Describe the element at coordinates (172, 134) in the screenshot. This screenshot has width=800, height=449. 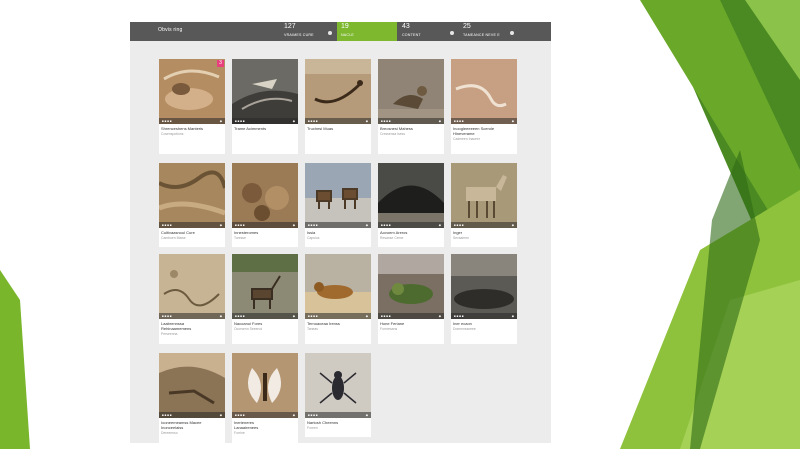
I see `card-subtitle: Cosenspotions` at that location.